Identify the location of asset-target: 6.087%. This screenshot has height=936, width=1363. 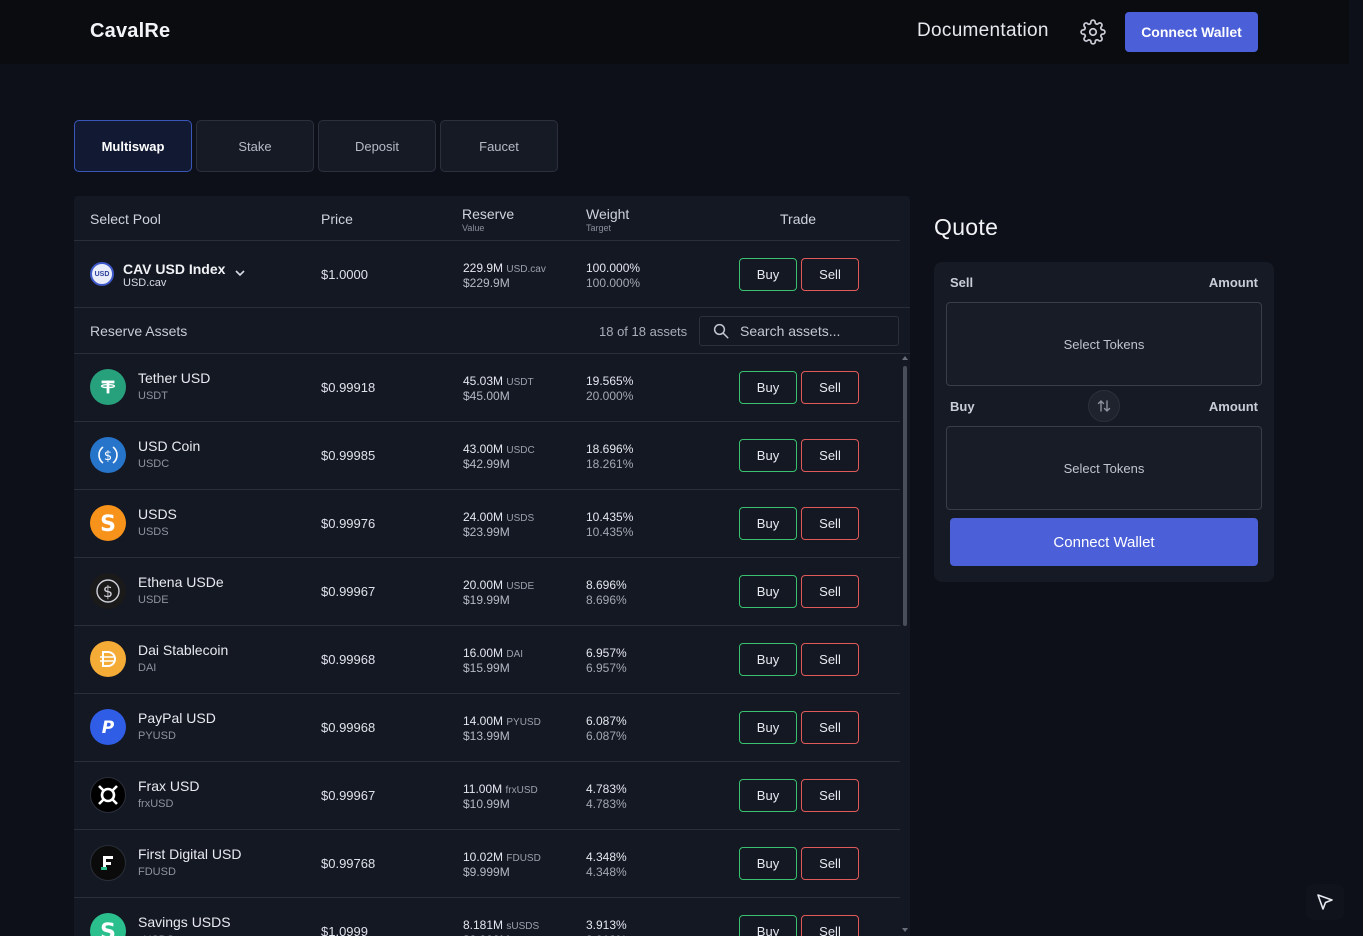
(606, 736).